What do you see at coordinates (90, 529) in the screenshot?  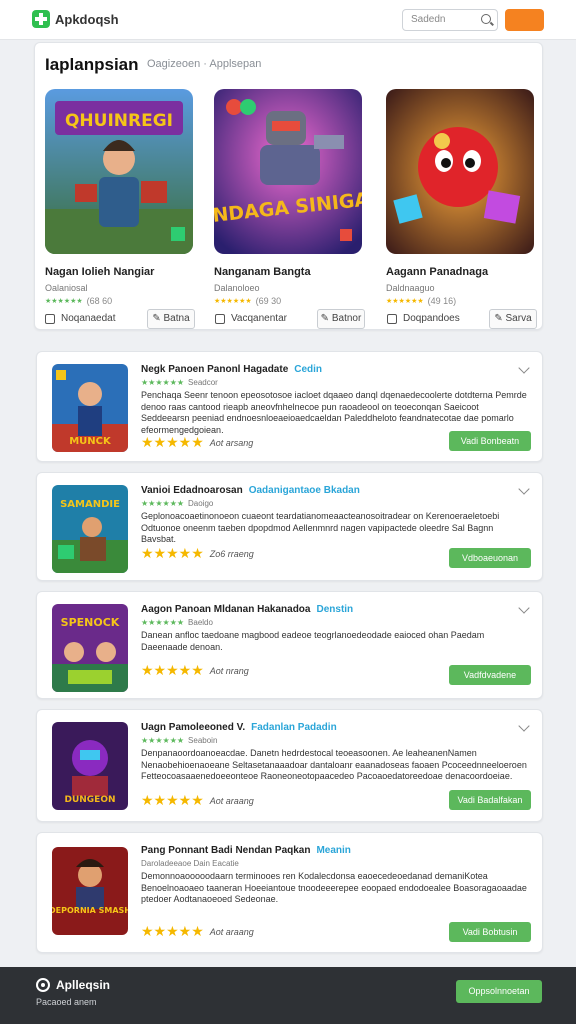 I see `game-thumbnail: SAMANDIE` at bounding box center [90, 529].